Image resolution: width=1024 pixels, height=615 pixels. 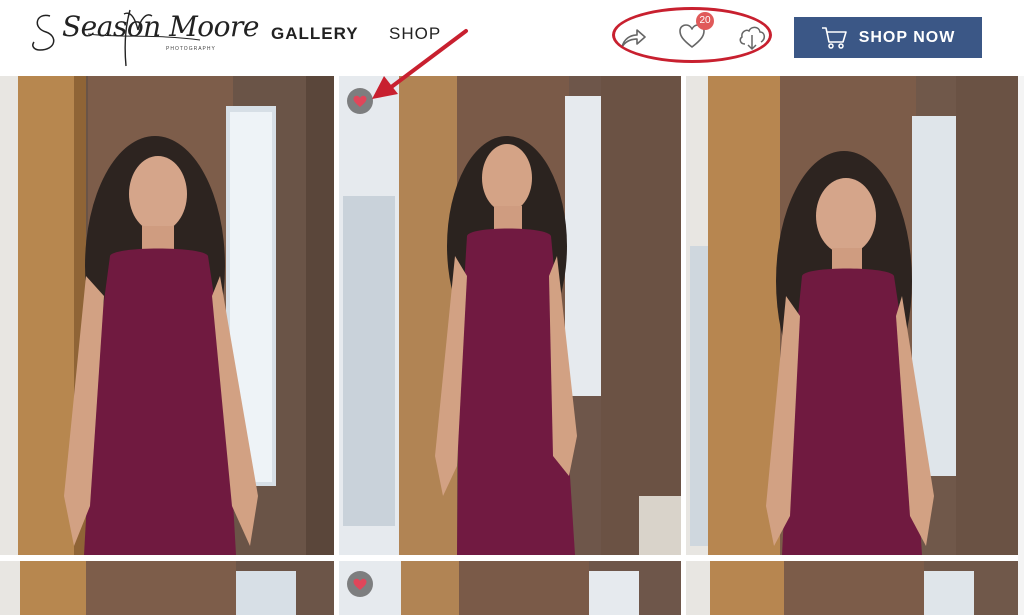 I want to click on brand-logo: Season Moore PHOTOGRAPHY, so click(x=143, y=37).